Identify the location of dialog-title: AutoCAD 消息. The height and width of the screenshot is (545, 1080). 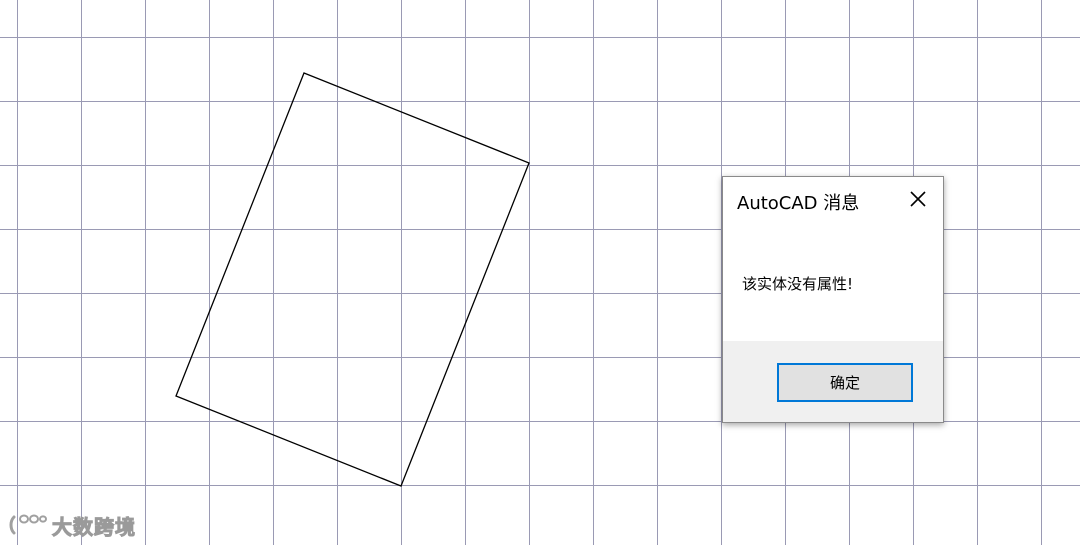
(798, 203).